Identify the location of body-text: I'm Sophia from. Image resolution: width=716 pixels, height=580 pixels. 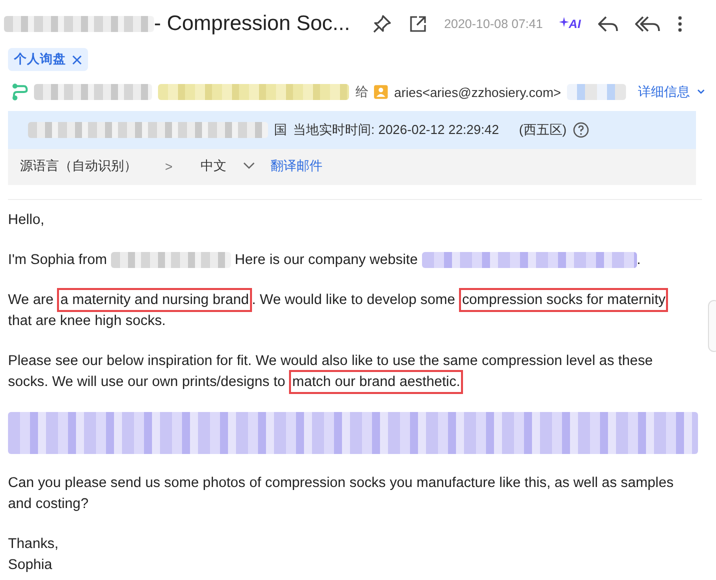
(58, 260).